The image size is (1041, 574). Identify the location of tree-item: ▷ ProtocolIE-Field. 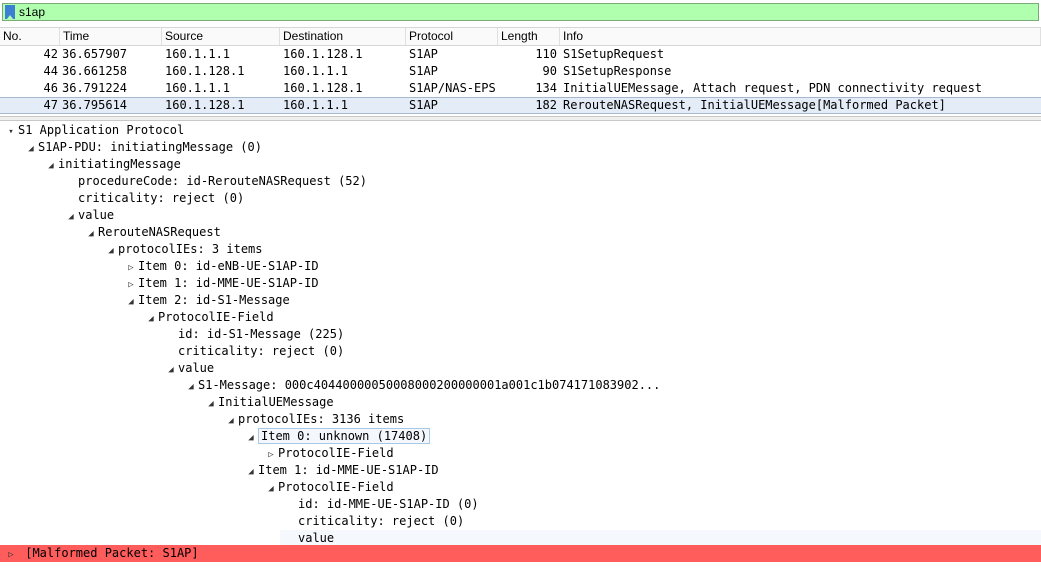
(520, 453).